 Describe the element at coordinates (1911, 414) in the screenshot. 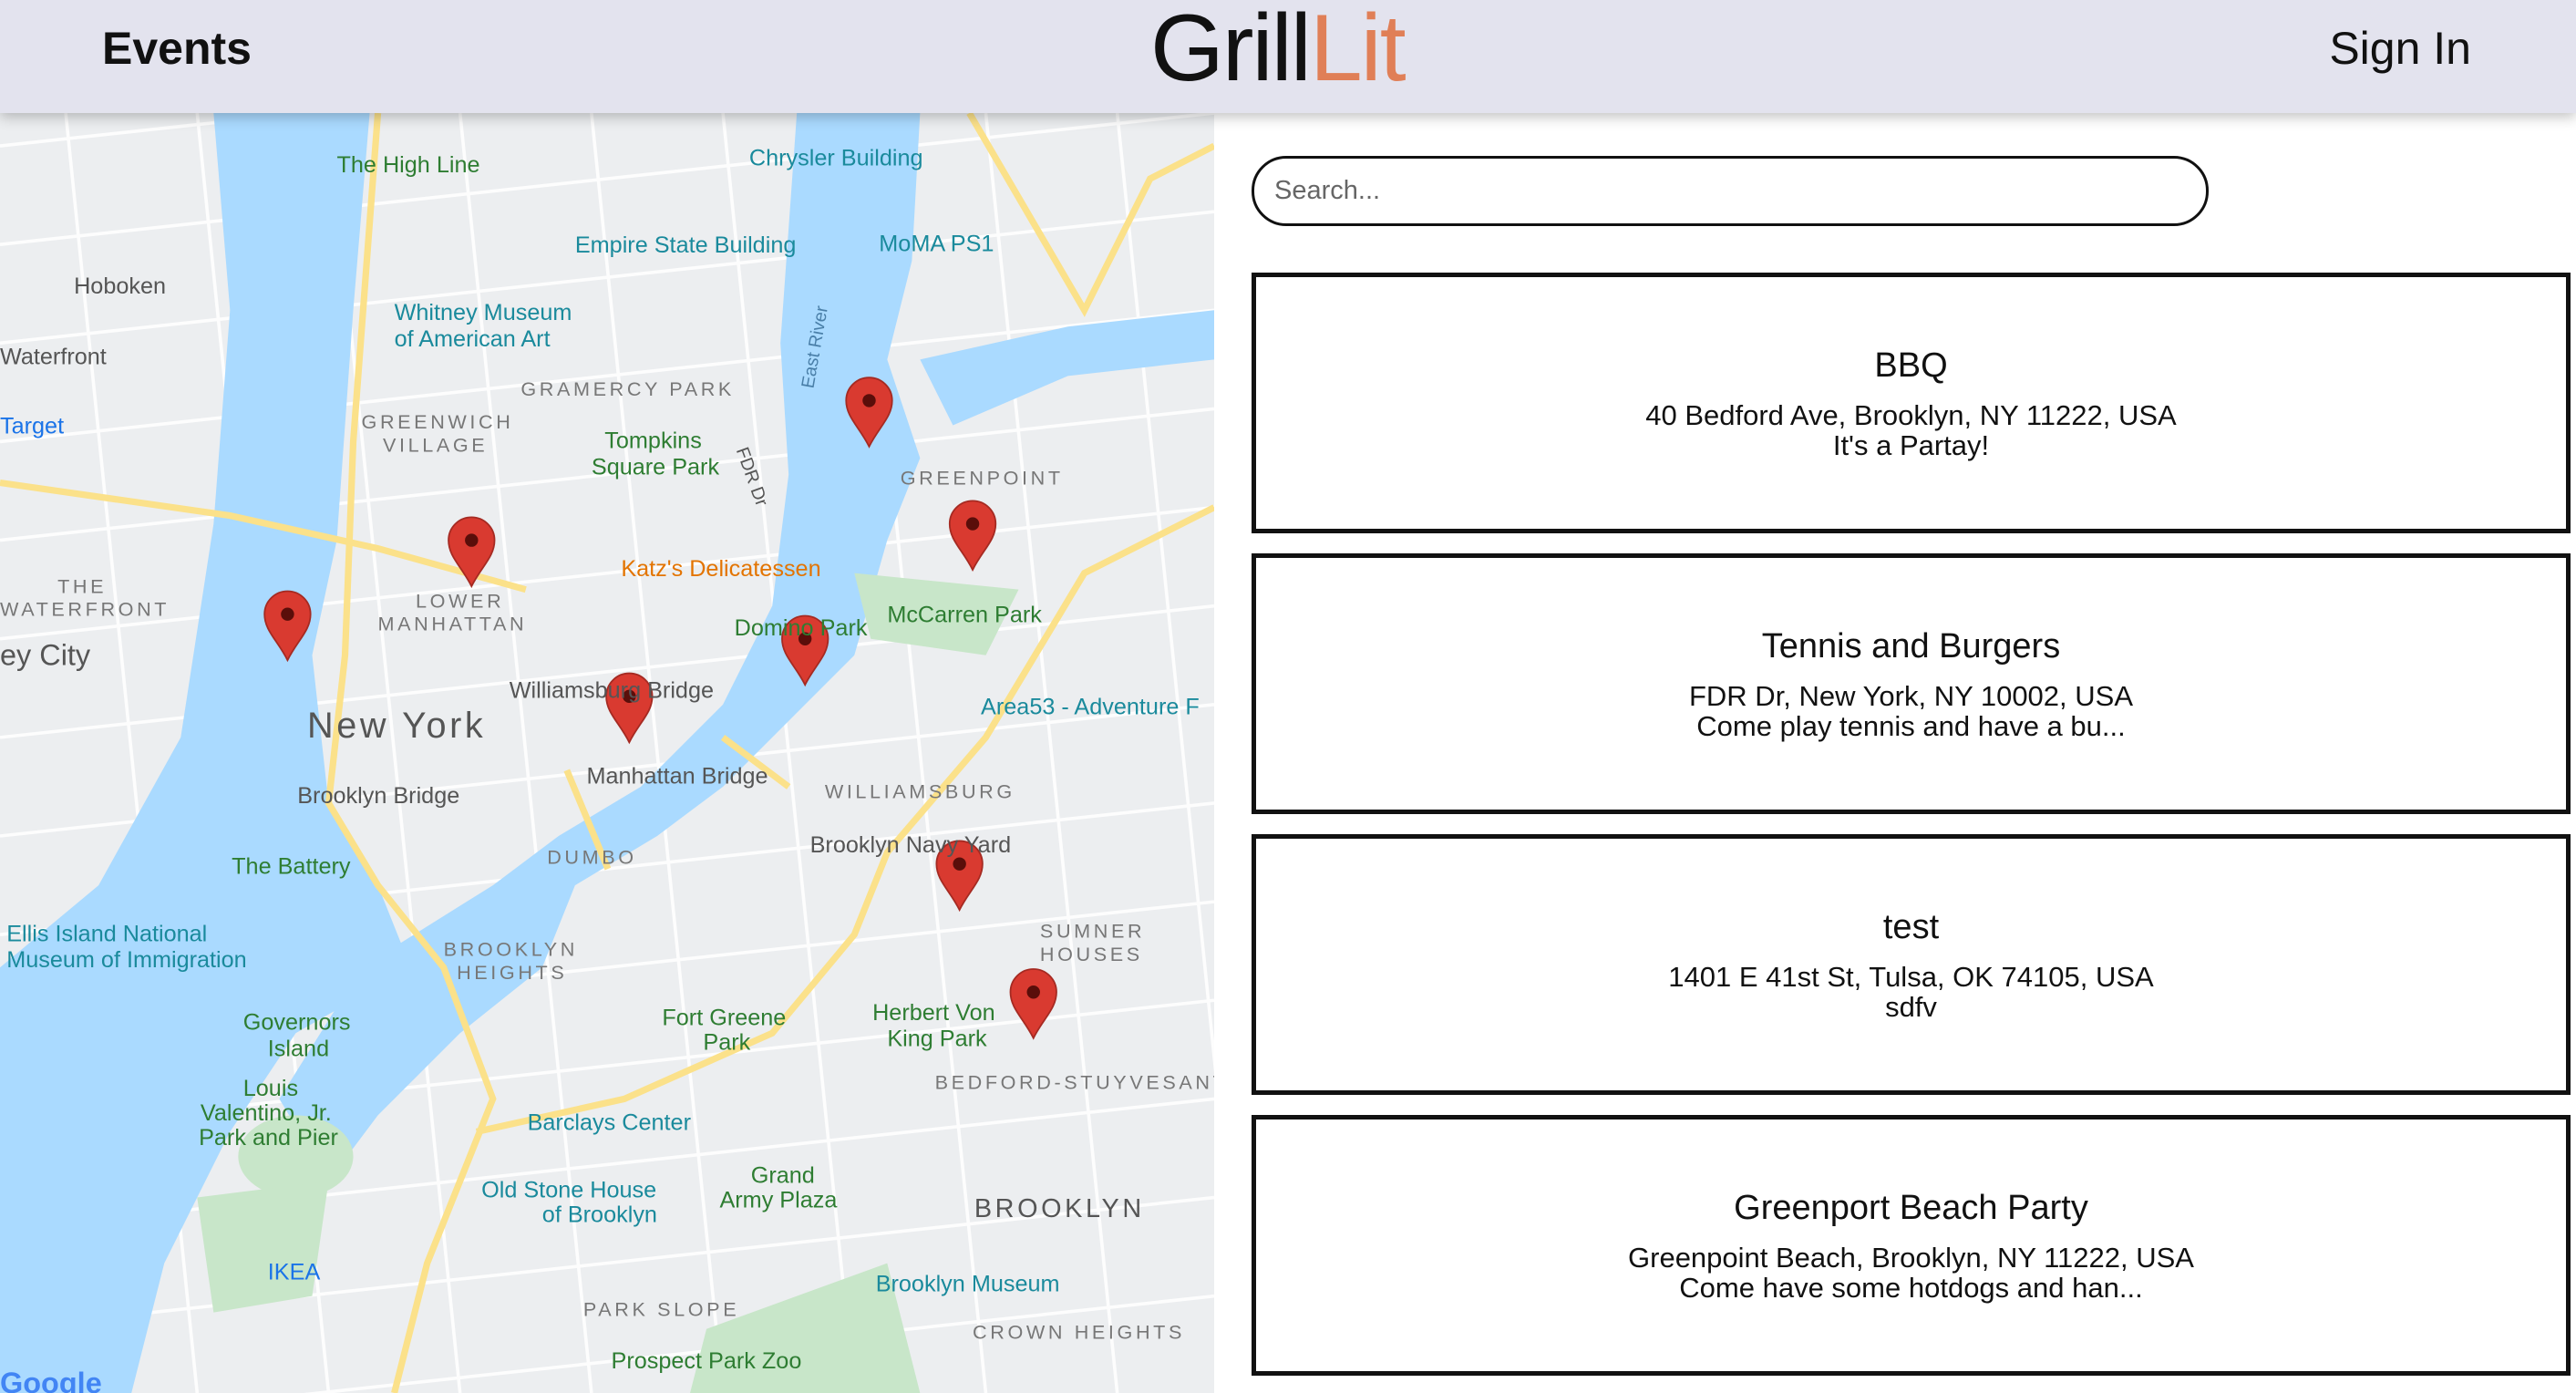

I see `event-address: 40 Bedford Ave, Brooklyn, NY 11222, USA` at that location.